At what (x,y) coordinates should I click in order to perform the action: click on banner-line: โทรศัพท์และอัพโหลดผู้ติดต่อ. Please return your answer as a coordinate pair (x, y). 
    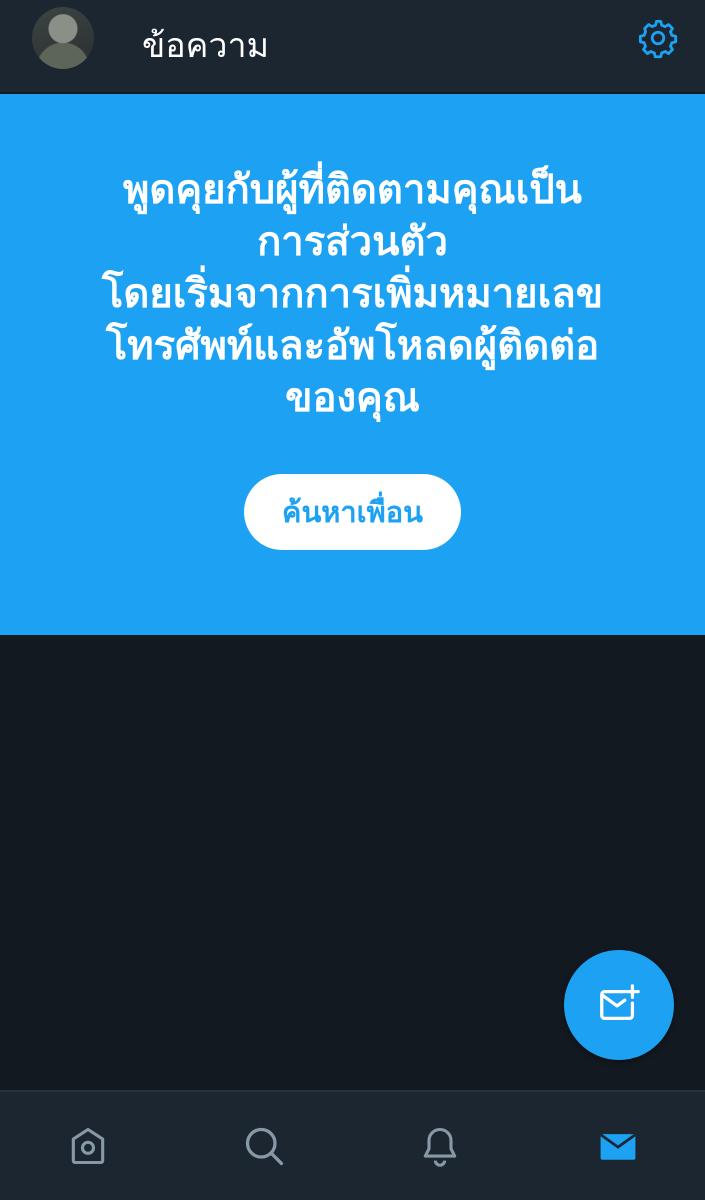
    Looking at the image, I should click on (352, 346).